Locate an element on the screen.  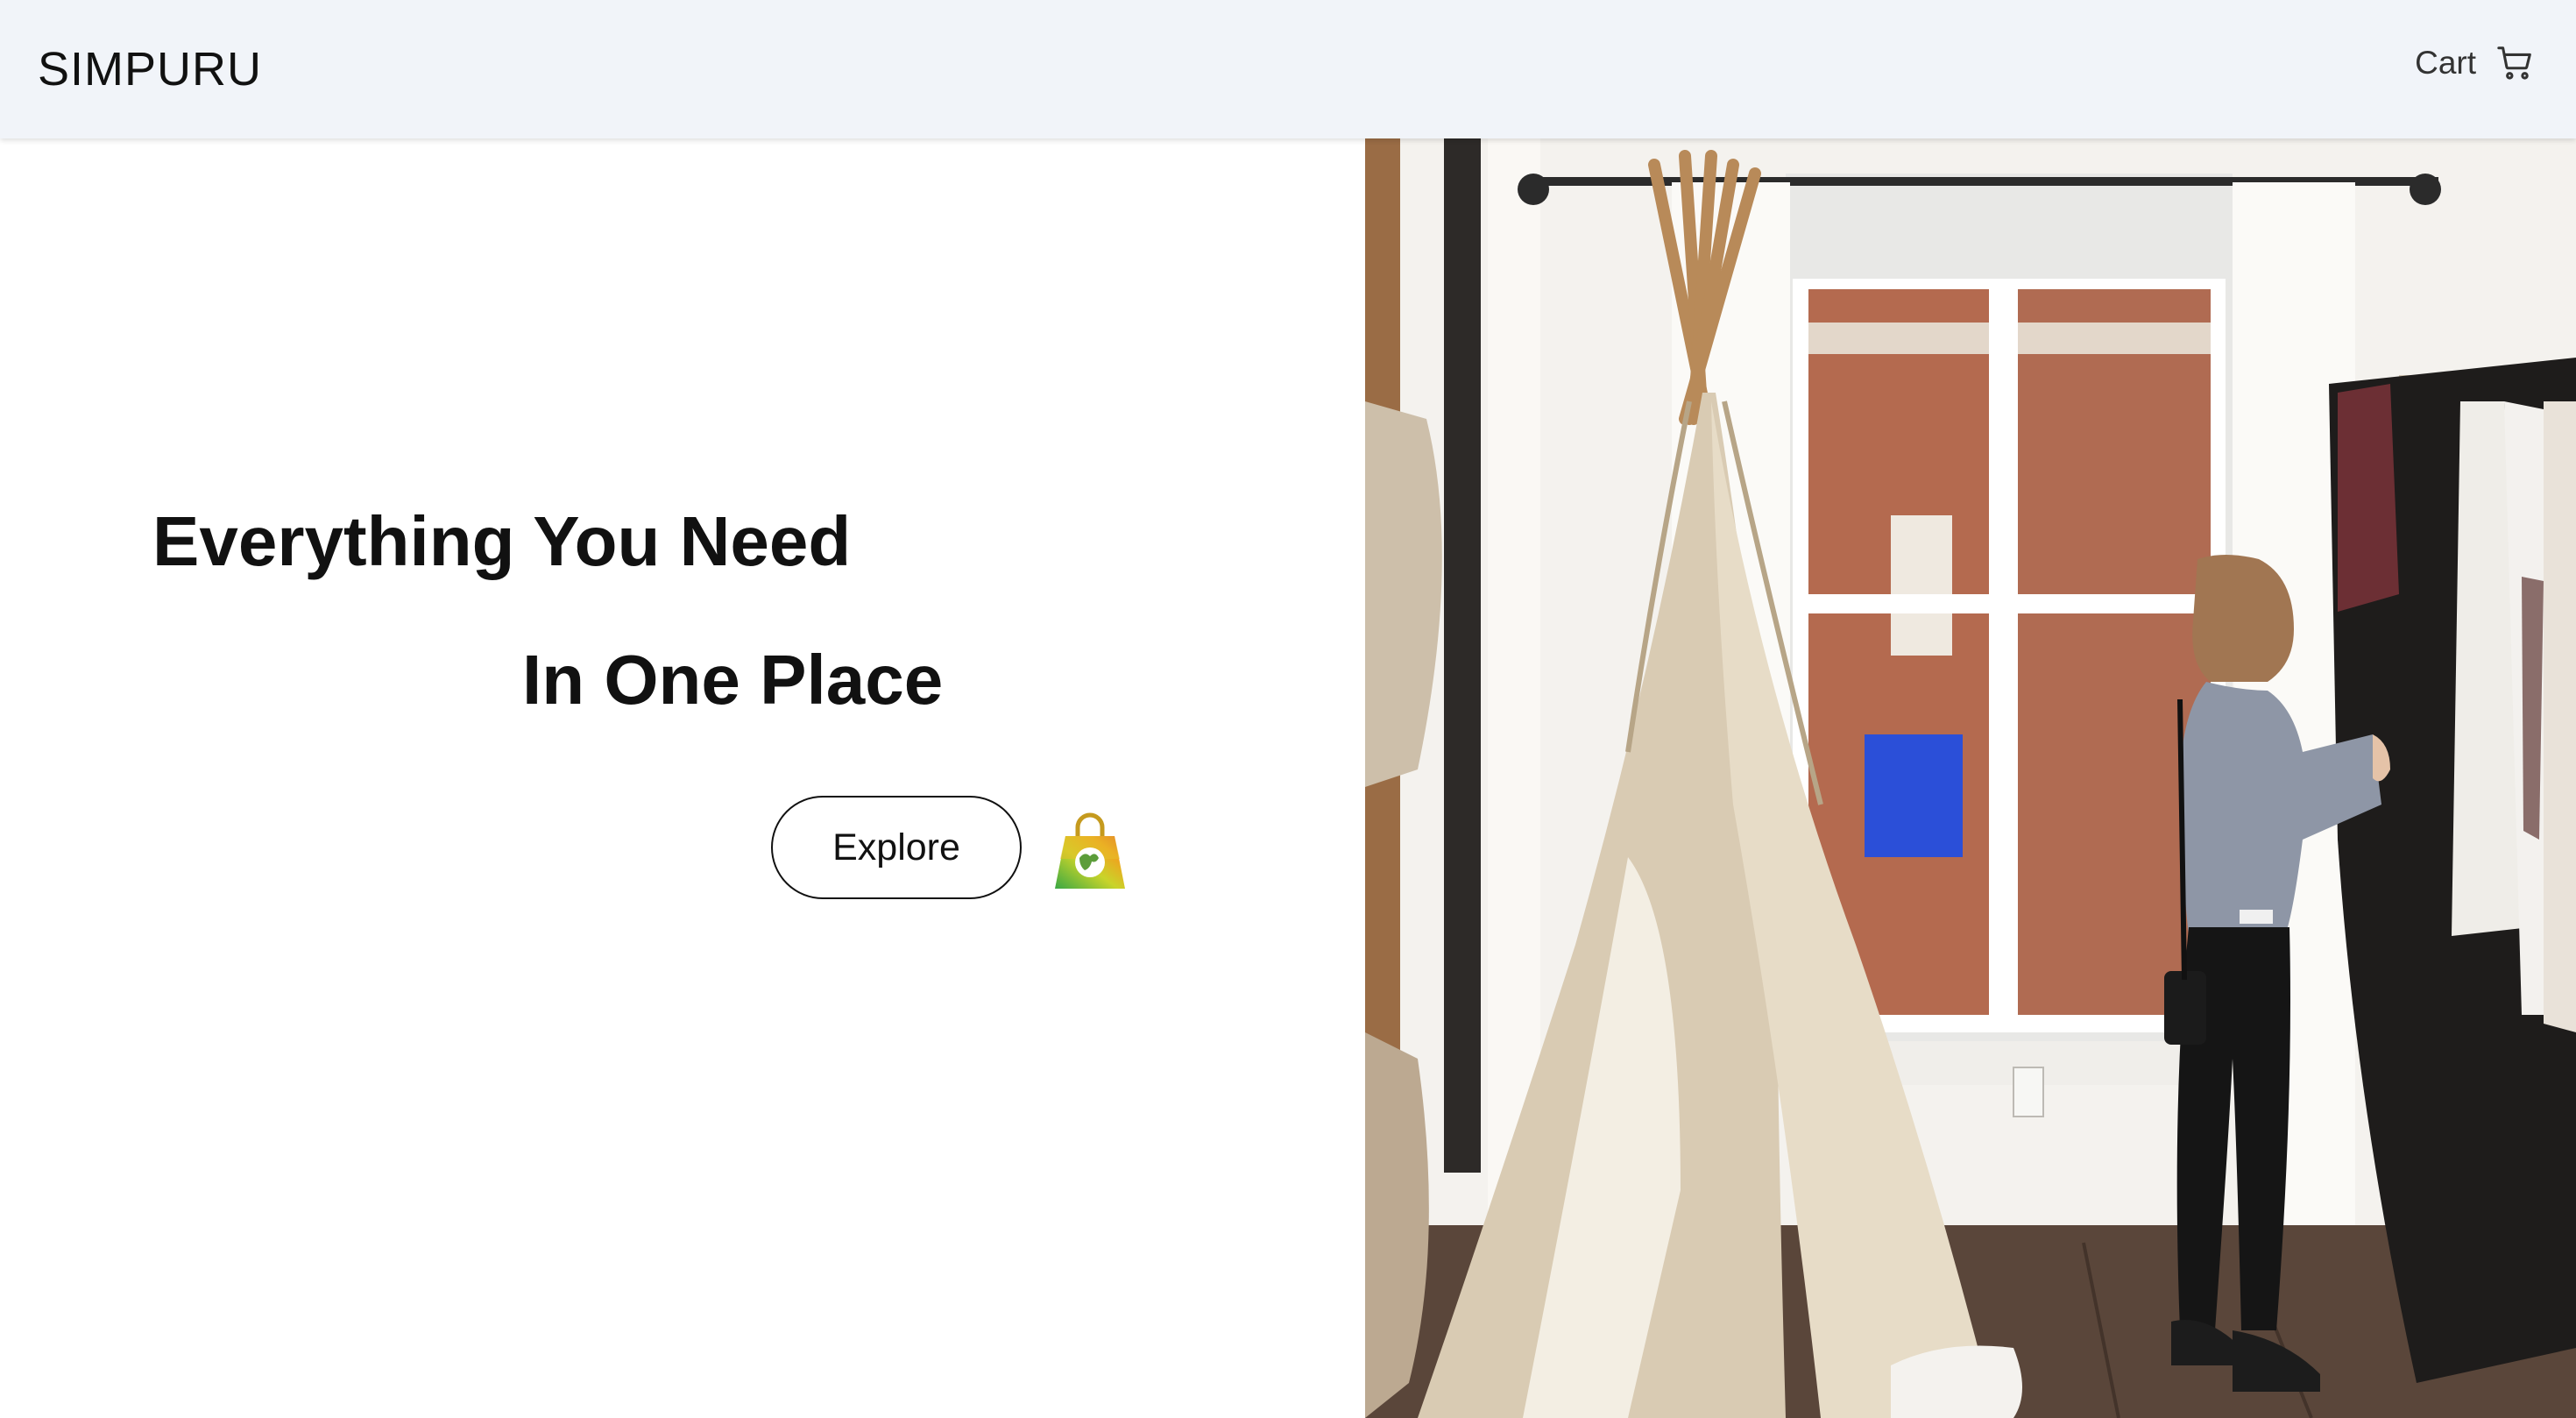
cart-label: Cart is located at coordinates (2445, 63).